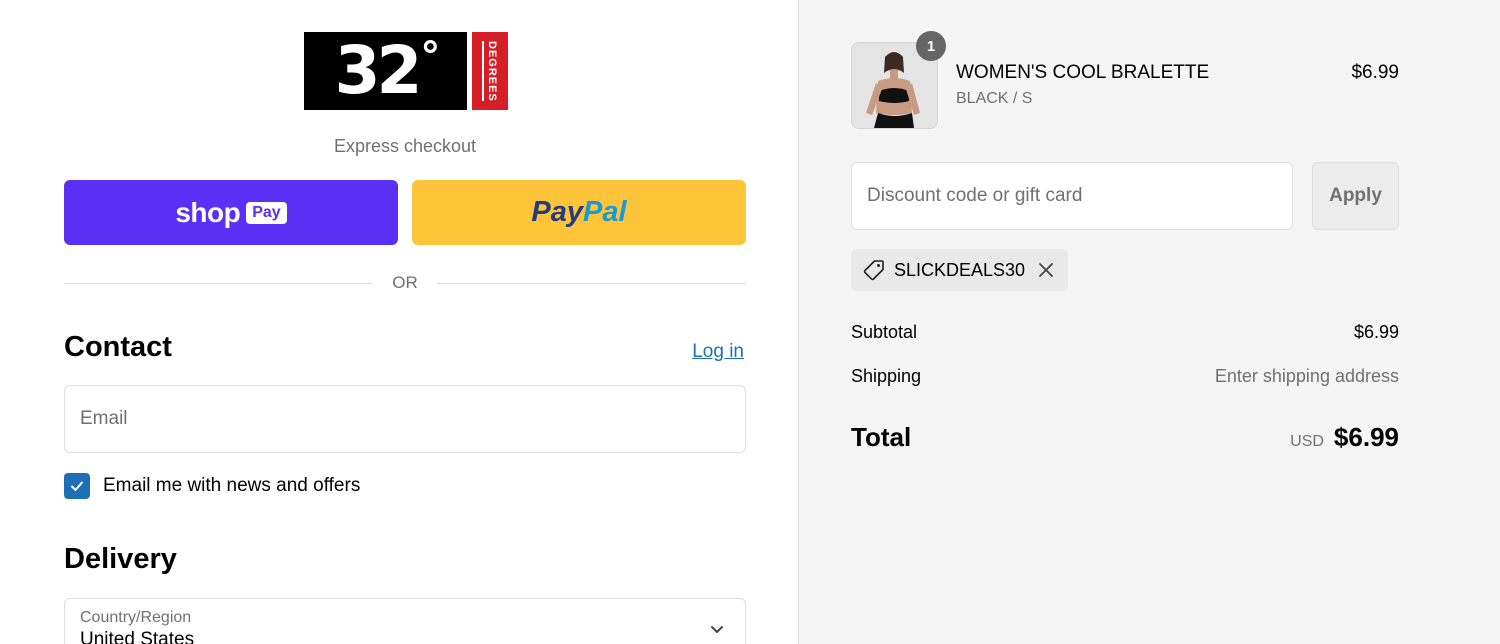  I want to click on discount-code-input, so click(1072, 196).